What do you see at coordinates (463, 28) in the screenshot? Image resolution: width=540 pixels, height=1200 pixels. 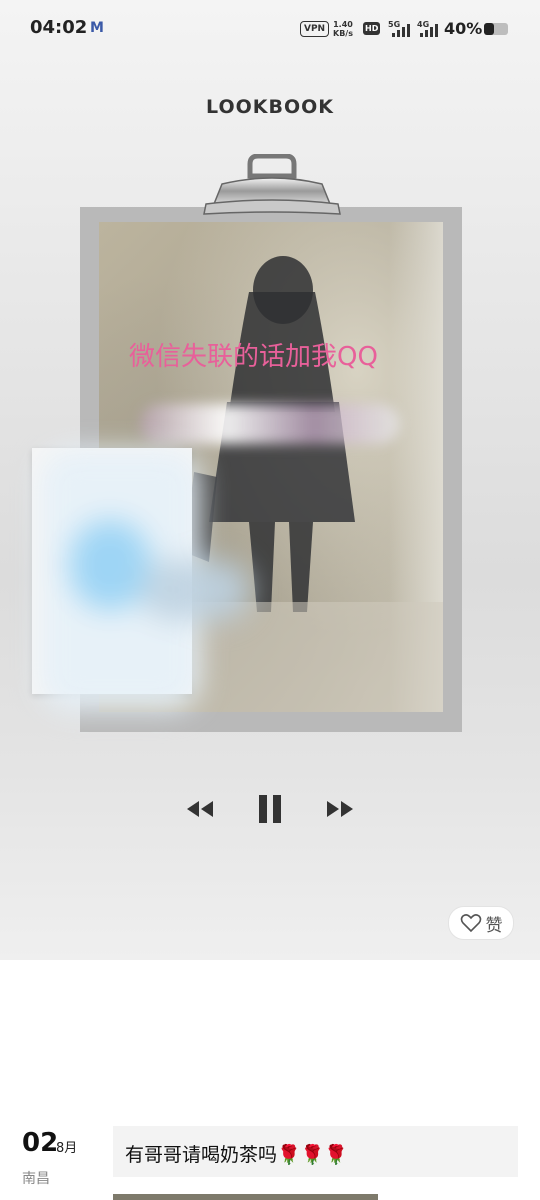 I see `battery-percent: 40%` at bounding box center [463, 28].